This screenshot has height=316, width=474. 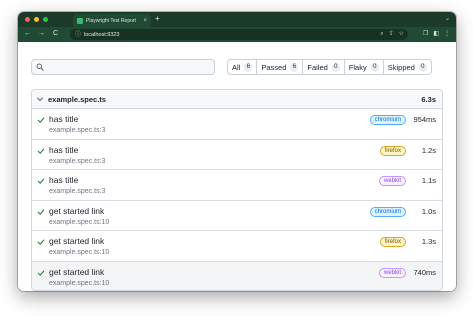 I want to click on filter-label: Flaky, so click(x=357, y=67).